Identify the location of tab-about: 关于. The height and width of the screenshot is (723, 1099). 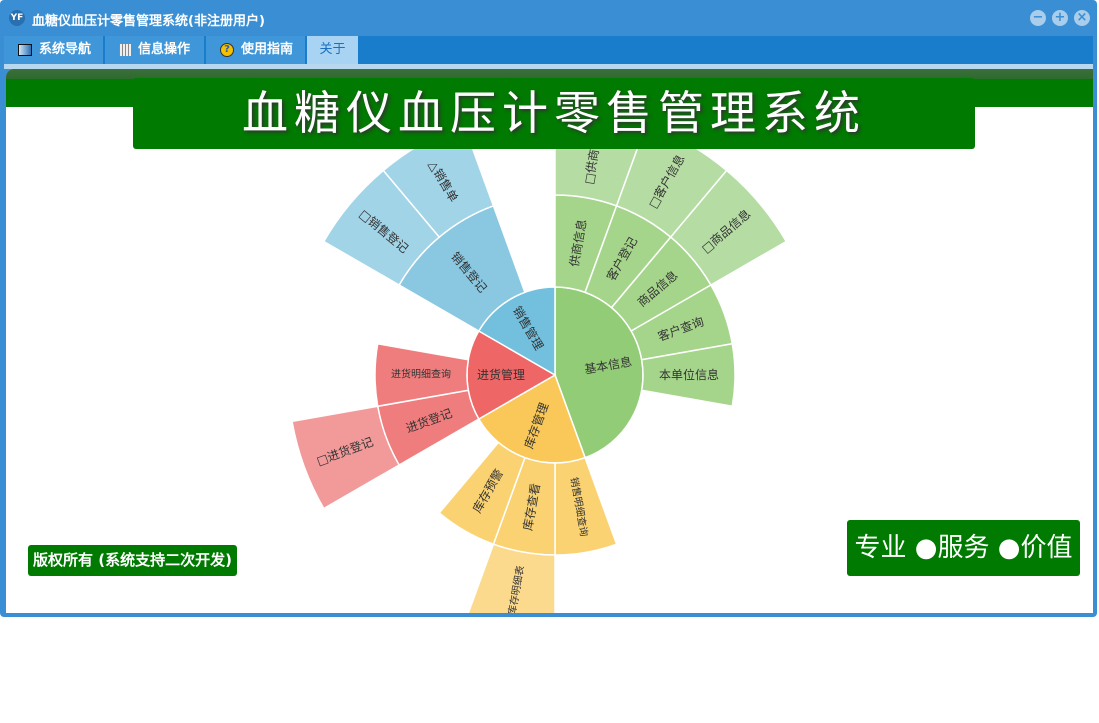
(332, 50).